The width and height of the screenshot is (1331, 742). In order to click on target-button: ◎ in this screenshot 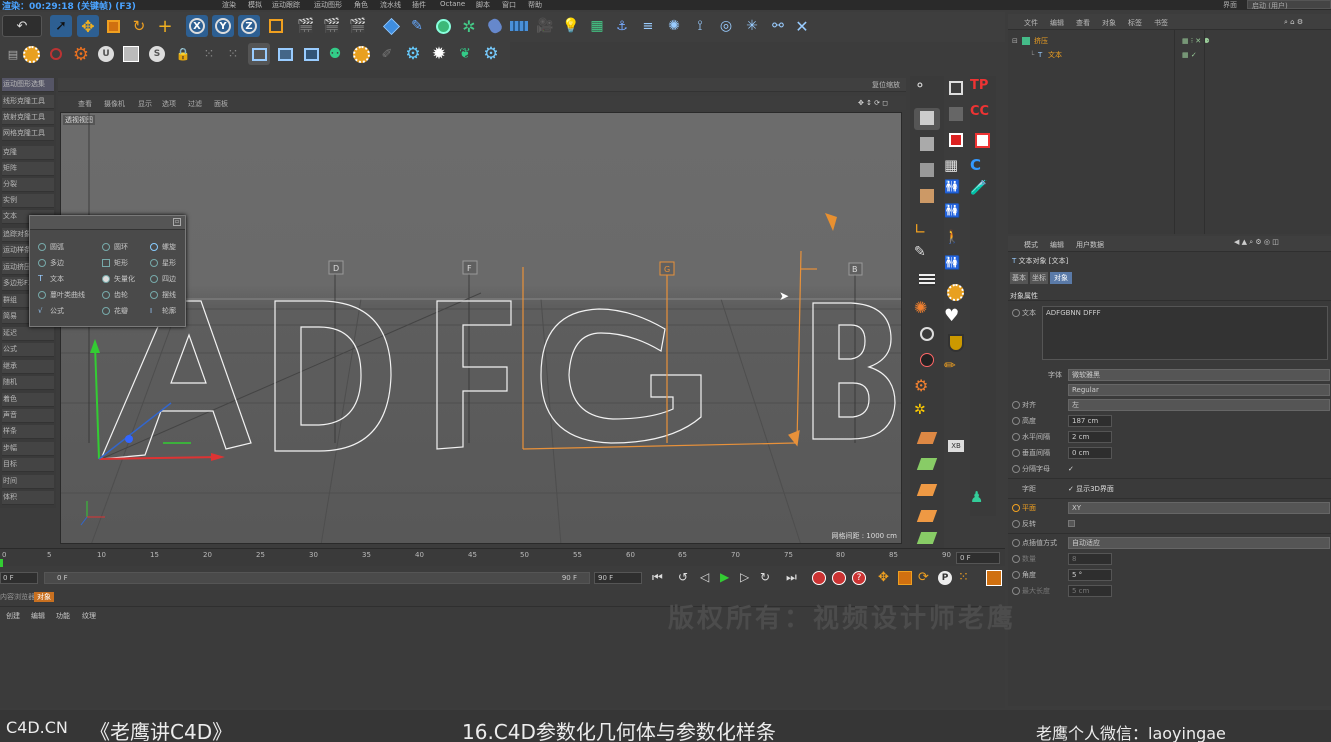, I will do `click(726, 26)`.